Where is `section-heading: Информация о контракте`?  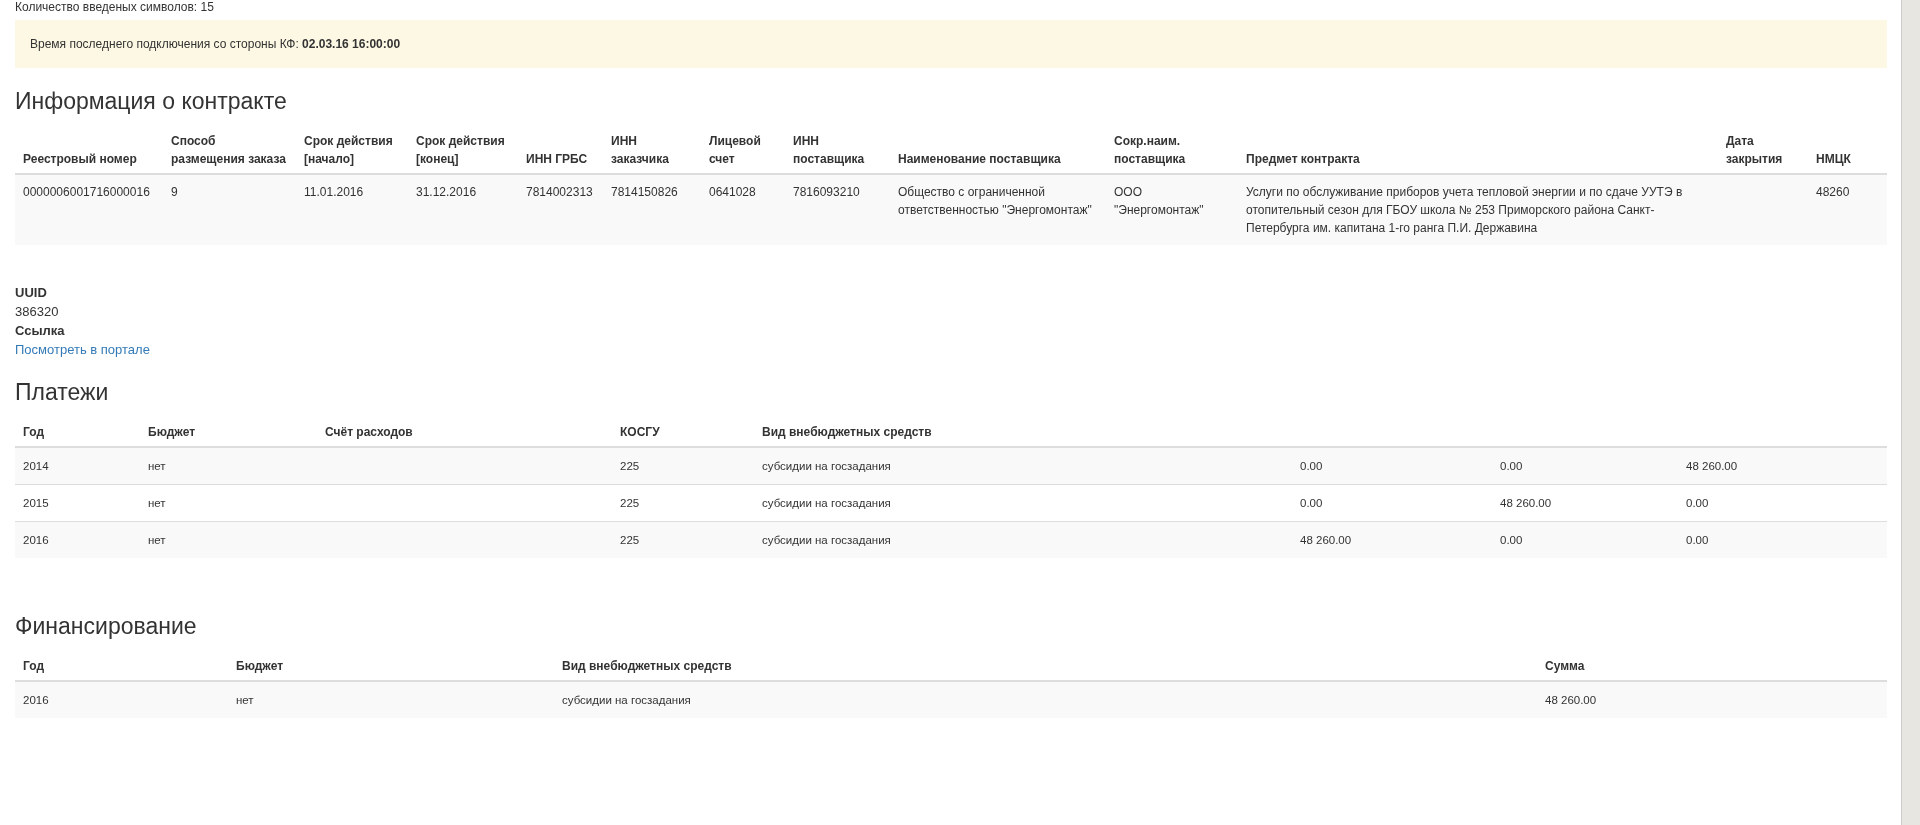
section-heading: Информация о контракте is located at coordinates (151, 101).